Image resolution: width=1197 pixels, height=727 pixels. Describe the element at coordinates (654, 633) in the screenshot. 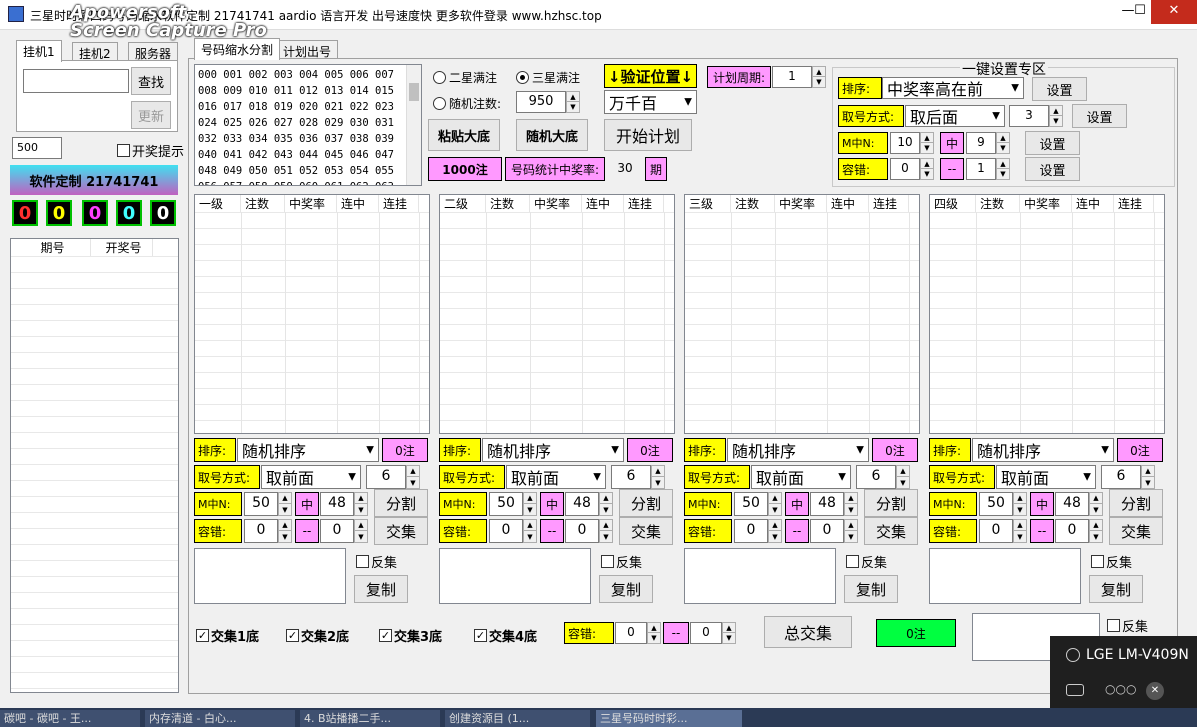

I see `bottom-tol-a-spinner: ▲ ▼` at that location.